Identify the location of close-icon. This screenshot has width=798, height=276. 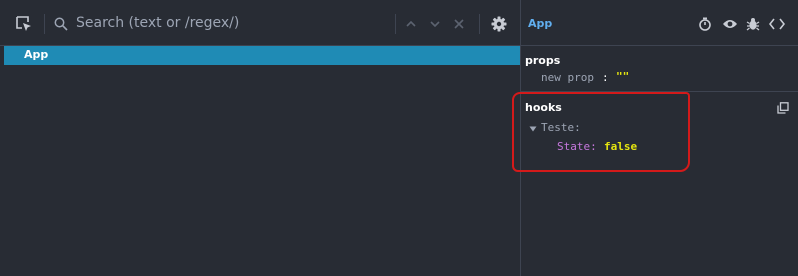
(459, 24).